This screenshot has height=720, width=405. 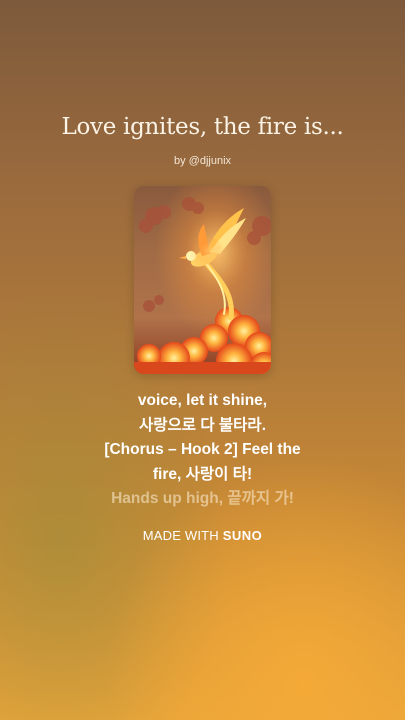 What do you see at coordinates (202, 400) in the screenshot?
I see `lyric-line: voice, let it shine,` at bounding box center [202, 400].